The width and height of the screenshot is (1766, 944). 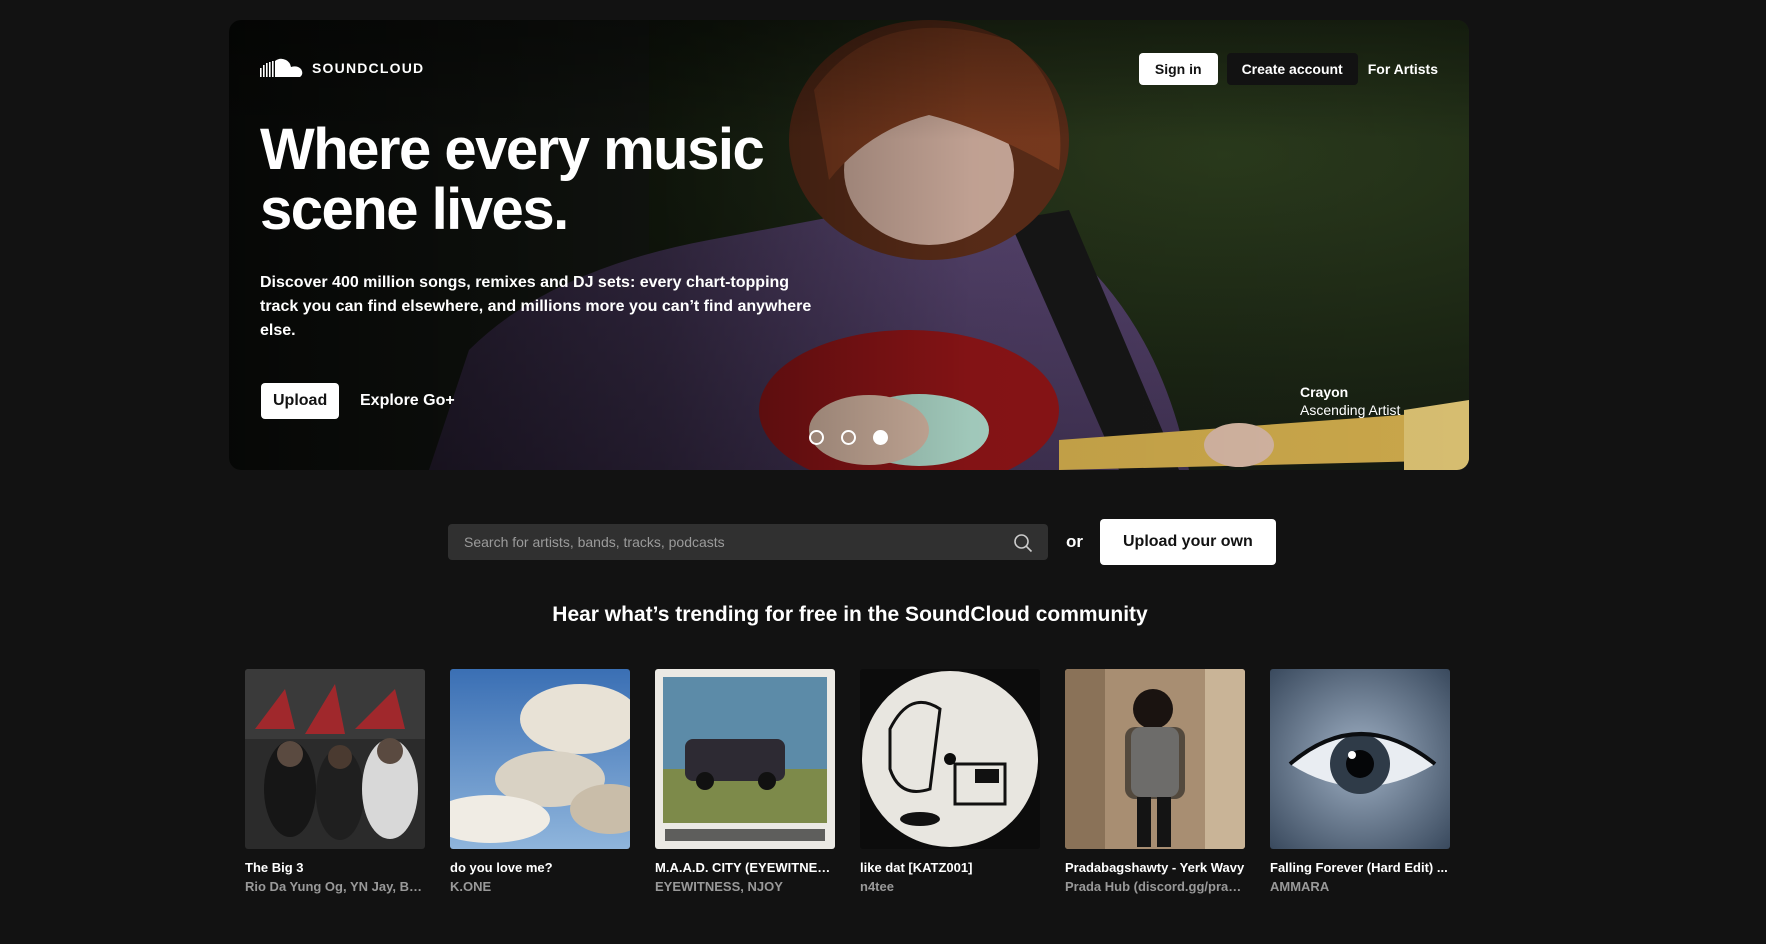 I want to click on track-title: M.A.A.D. CITY (EYEWITNESS X NJOY REMIX), so click(x=745, y=868).